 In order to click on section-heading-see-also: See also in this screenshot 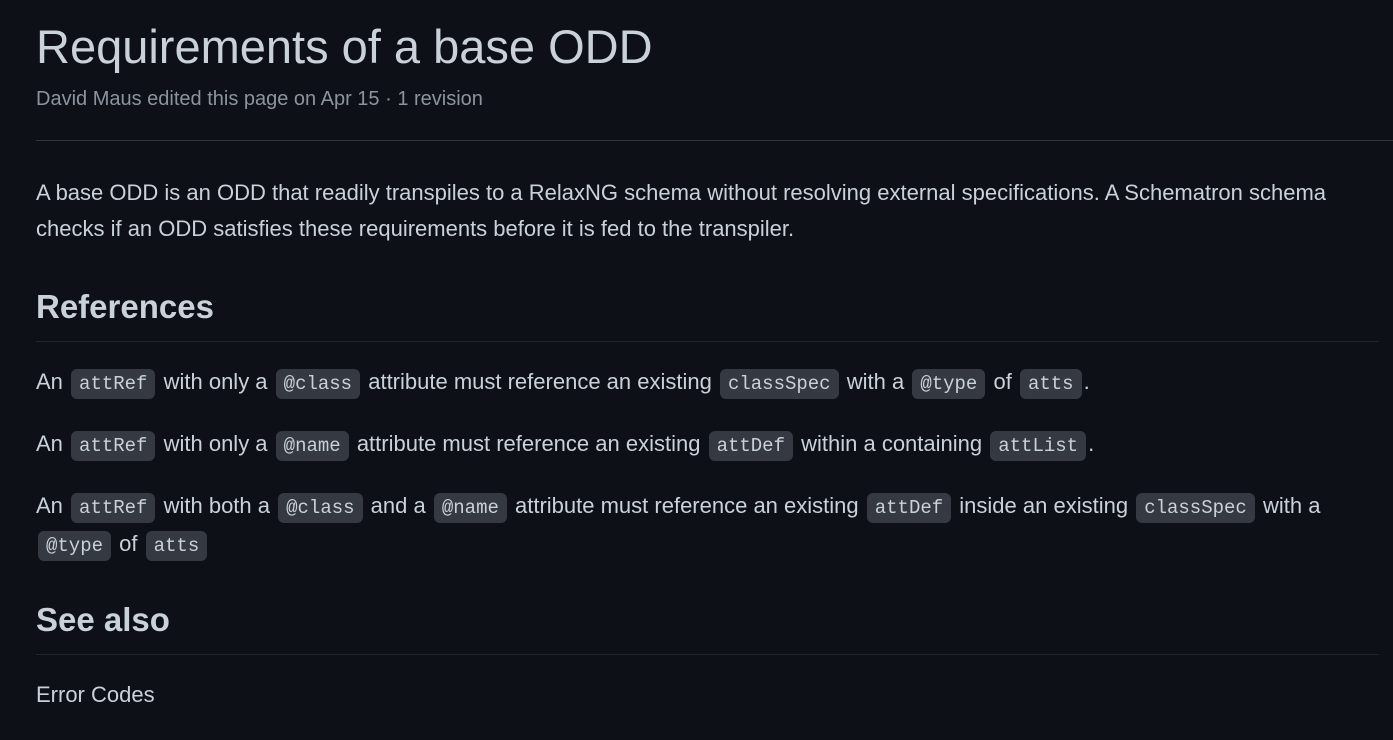, I will do `click(103, 619)`.